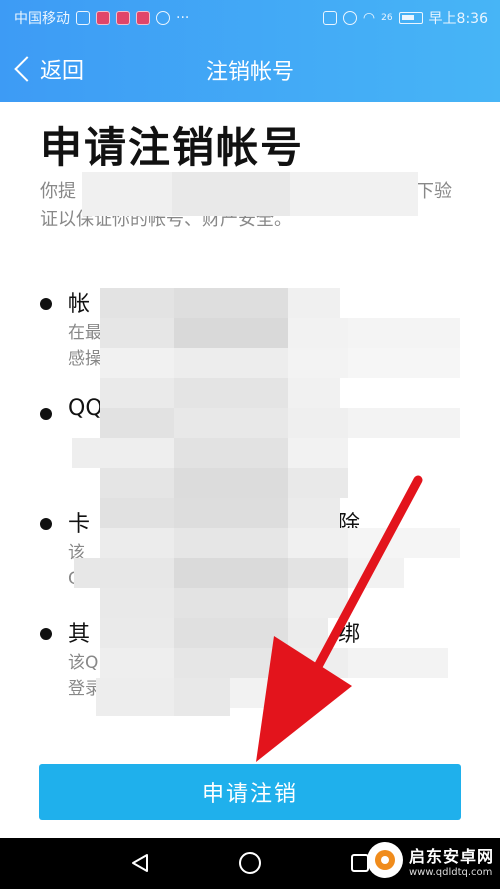 The image size is (500, 889). Describe the element at coordinates (434, 191) in the screenshot. I see `intro-end: 下验` at that location.